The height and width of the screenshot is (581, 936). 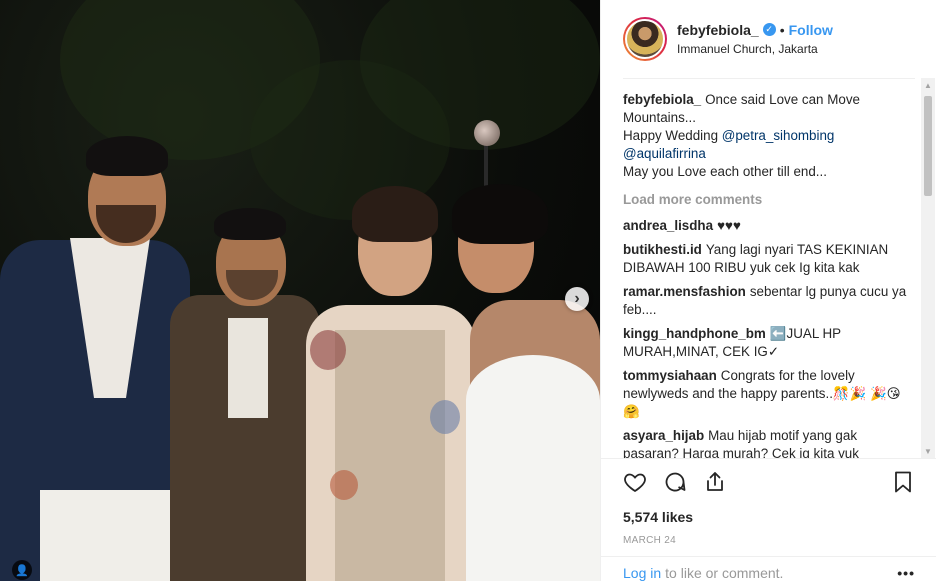 I want to click on follow-button: Follow, so click(x=811, y=30).